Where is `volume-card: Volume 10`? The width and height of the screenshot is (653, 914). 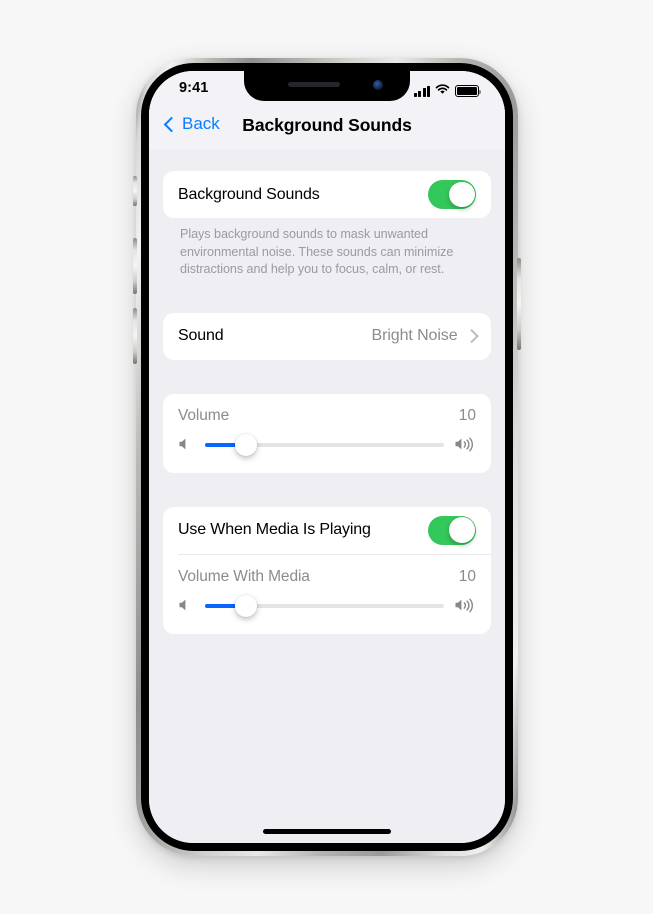
volume-card: Volume 10 is located at coordinates (327, 433).